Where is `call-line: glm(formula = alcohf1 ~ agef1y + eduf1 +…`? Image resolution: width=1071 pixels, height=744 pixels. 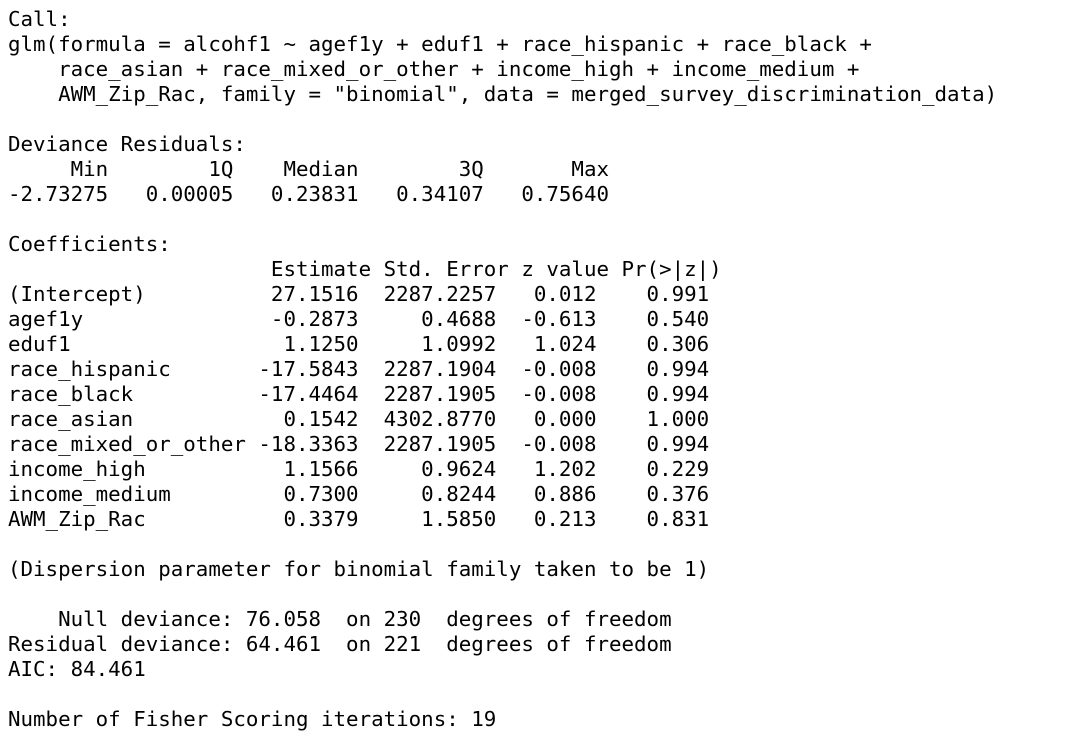 call-line: glm(formula = alcohf1 ~ agef1y + eduf1 +… is located at coordinates (446, 44).